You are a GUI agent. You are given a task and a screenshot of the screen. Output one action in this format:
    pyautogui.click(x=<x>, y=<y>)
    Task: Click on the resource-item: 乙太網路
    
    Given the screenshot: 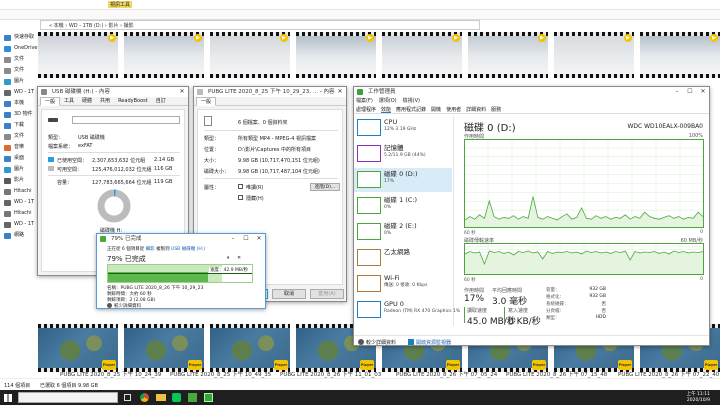 What is the action you would take?
    pyautogui.click(x=403, y=258)
    